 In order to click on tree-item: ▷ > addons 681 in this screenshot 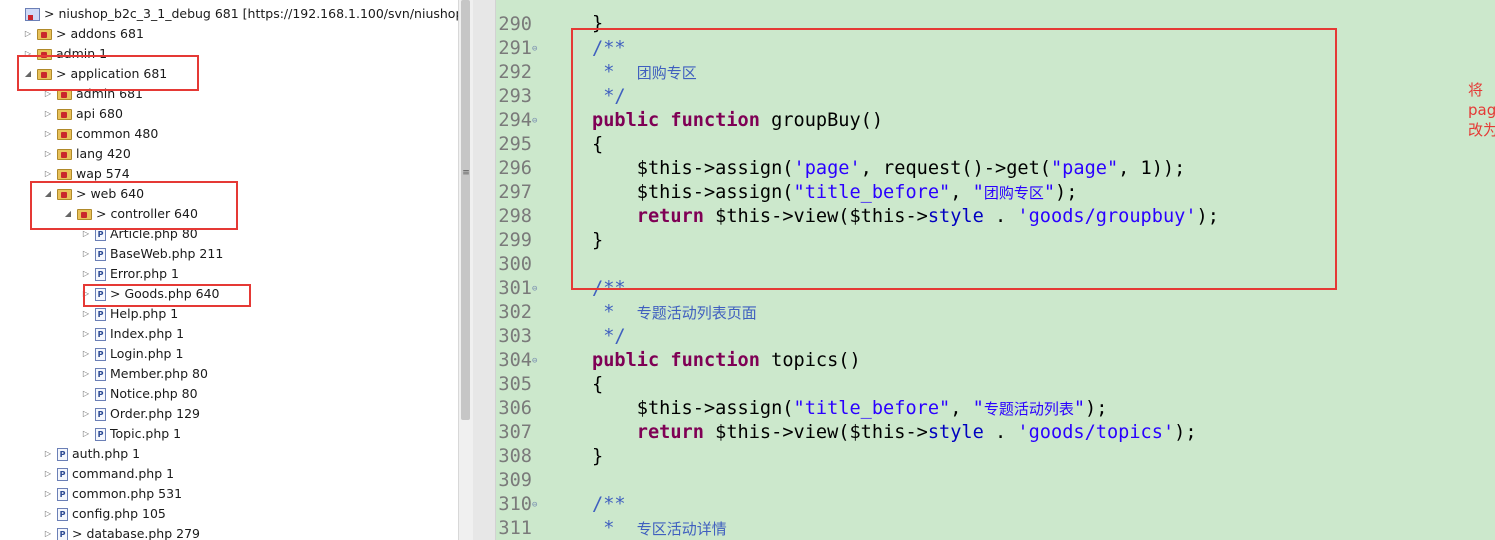, I will do `click(83, 34)`.